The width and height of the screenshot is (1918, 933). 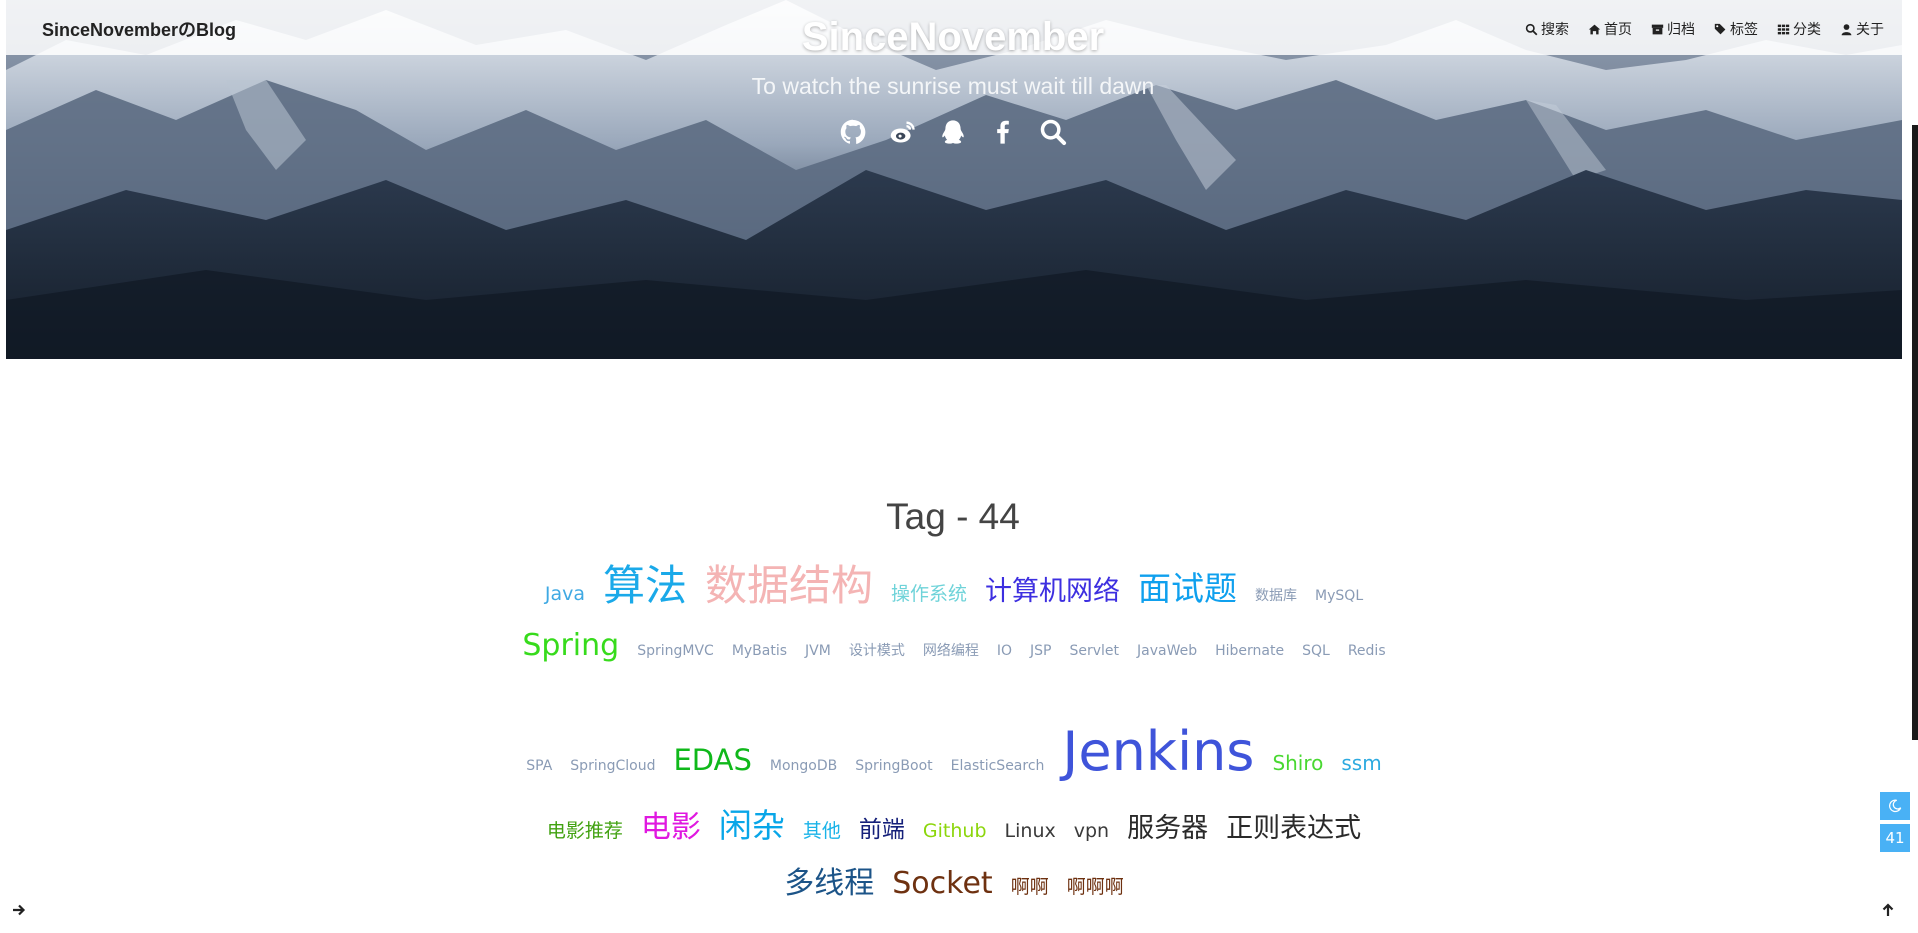 What do you see at coordinates (942, 884) in the screenshot?
I see `tag-link: Socket` at bounding box center [942, 884].